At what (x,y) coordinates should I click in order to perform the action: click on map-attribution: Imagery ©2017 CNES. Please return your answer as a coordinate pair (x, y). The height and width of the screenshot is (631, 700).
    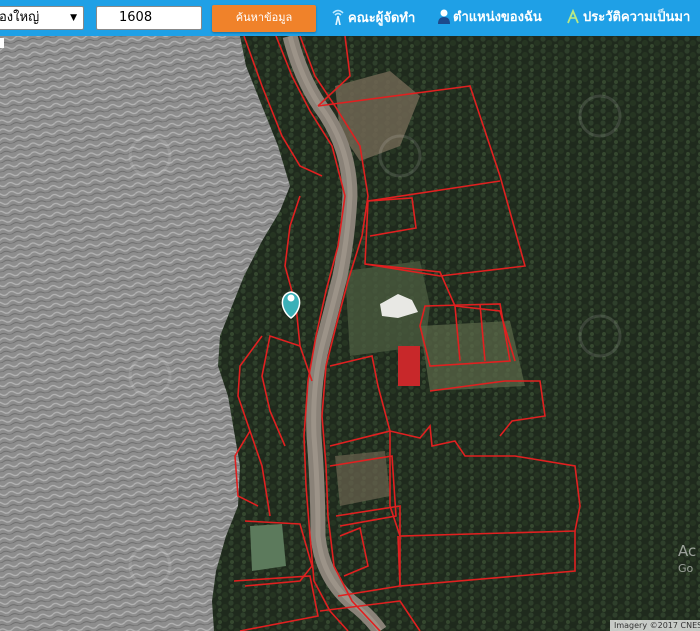
    Looking at the image, I should click on (655, 625).